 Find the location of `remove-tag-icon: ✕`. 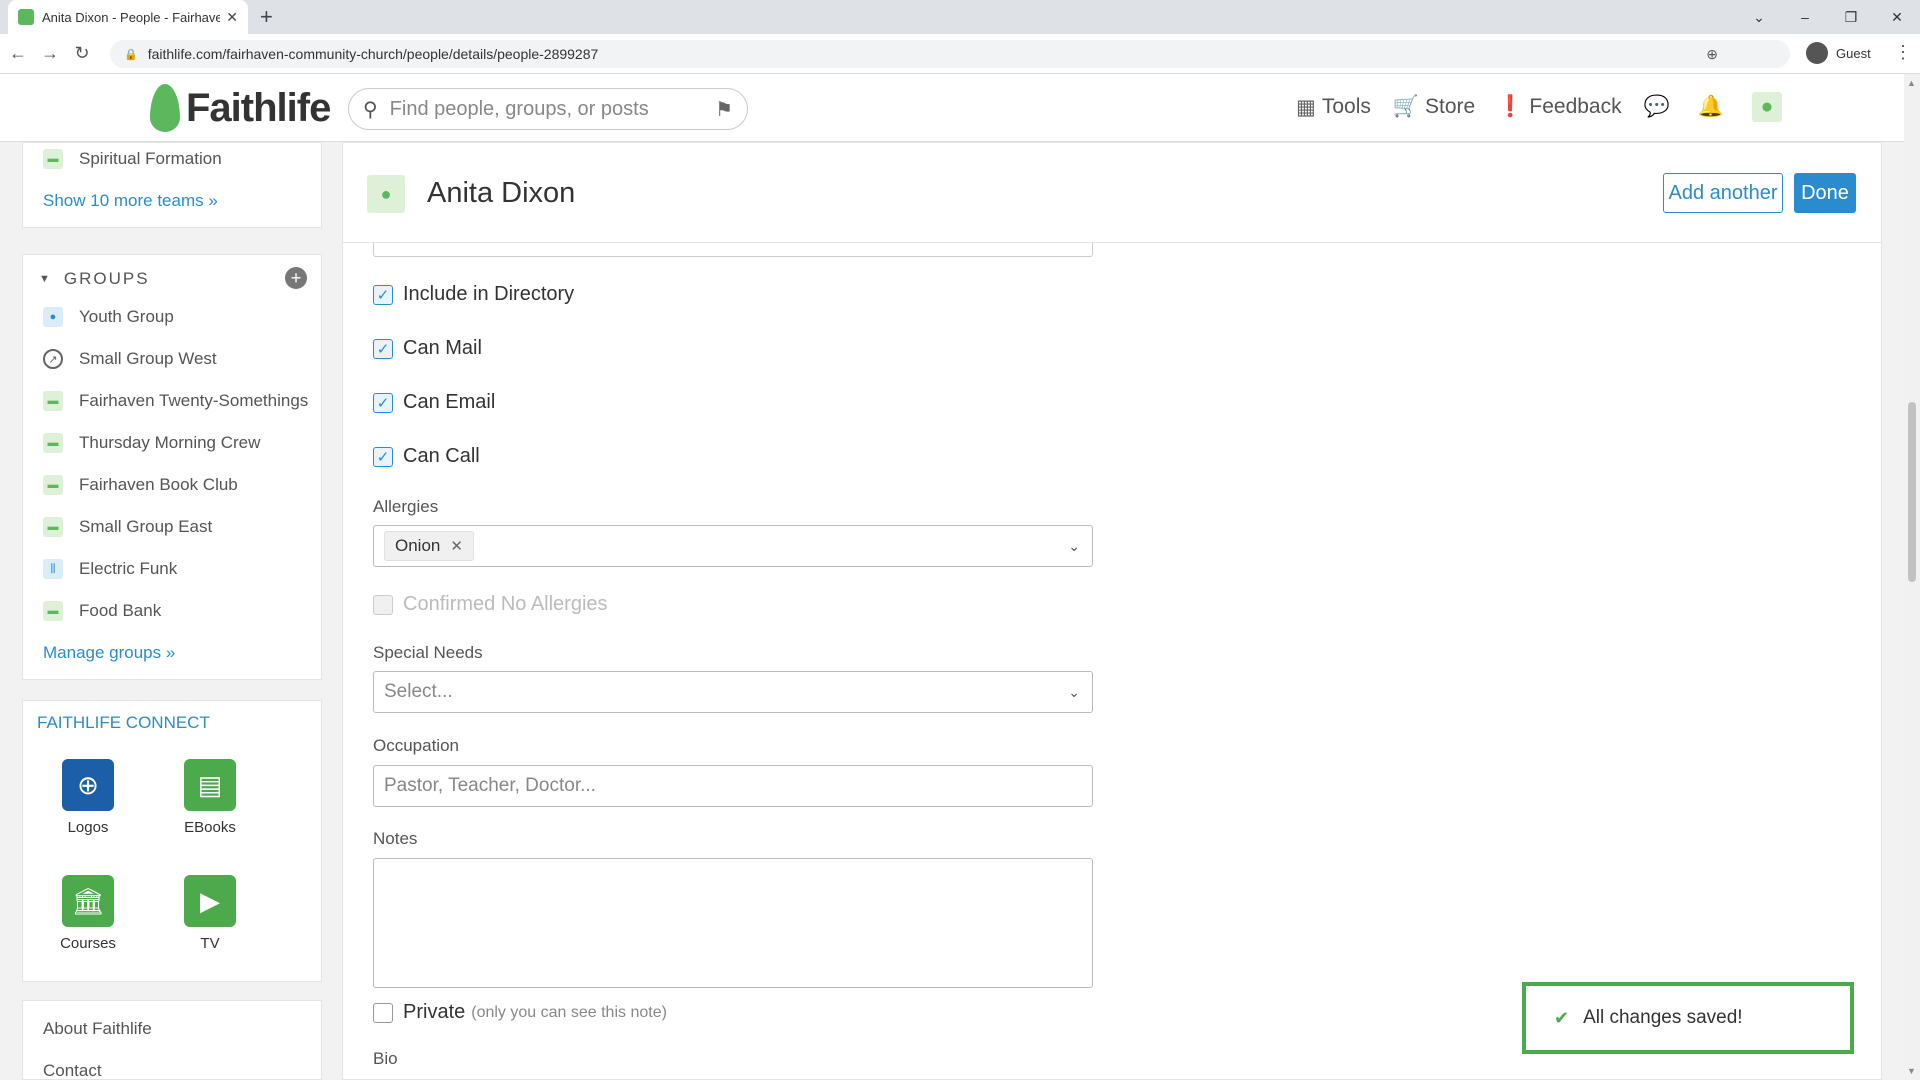

remove-tag-icon: ✕ is located at coordinates (456, 546).